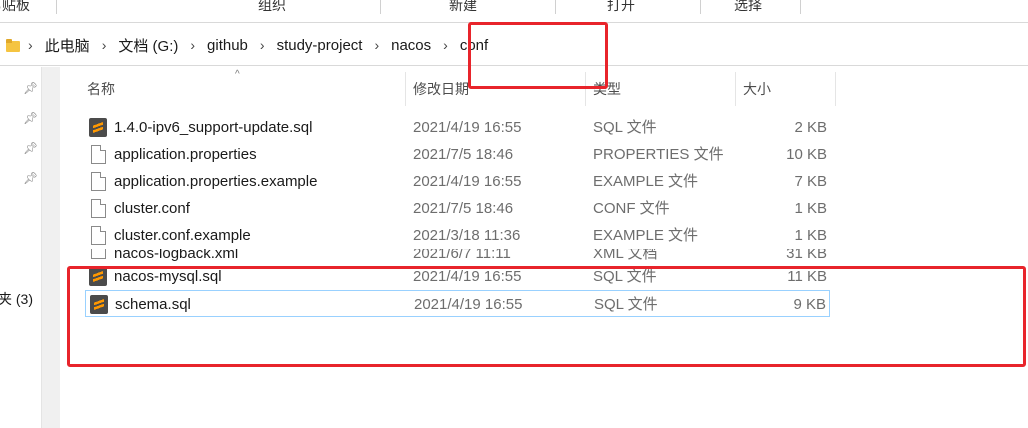  What do you see at coordinates (463, 6) in the screenshot?
I see `ribbon-group-new: 新建` at bounding box center [463, 6].